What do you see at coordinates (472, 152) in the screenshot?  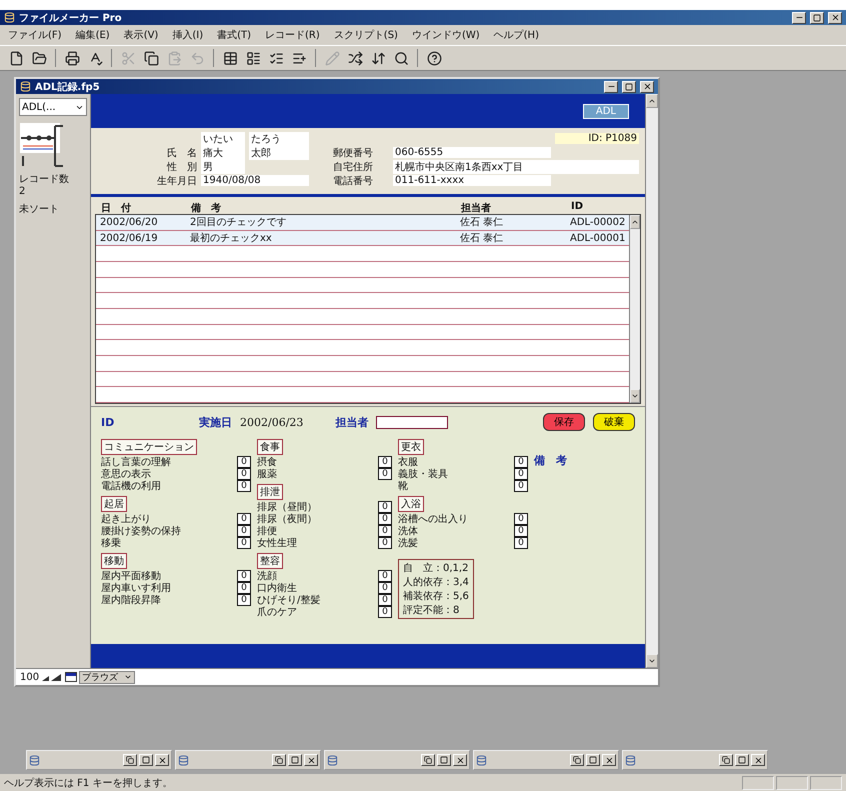 I see `postal-field: 060-6555` at bounding box center [472, 152].